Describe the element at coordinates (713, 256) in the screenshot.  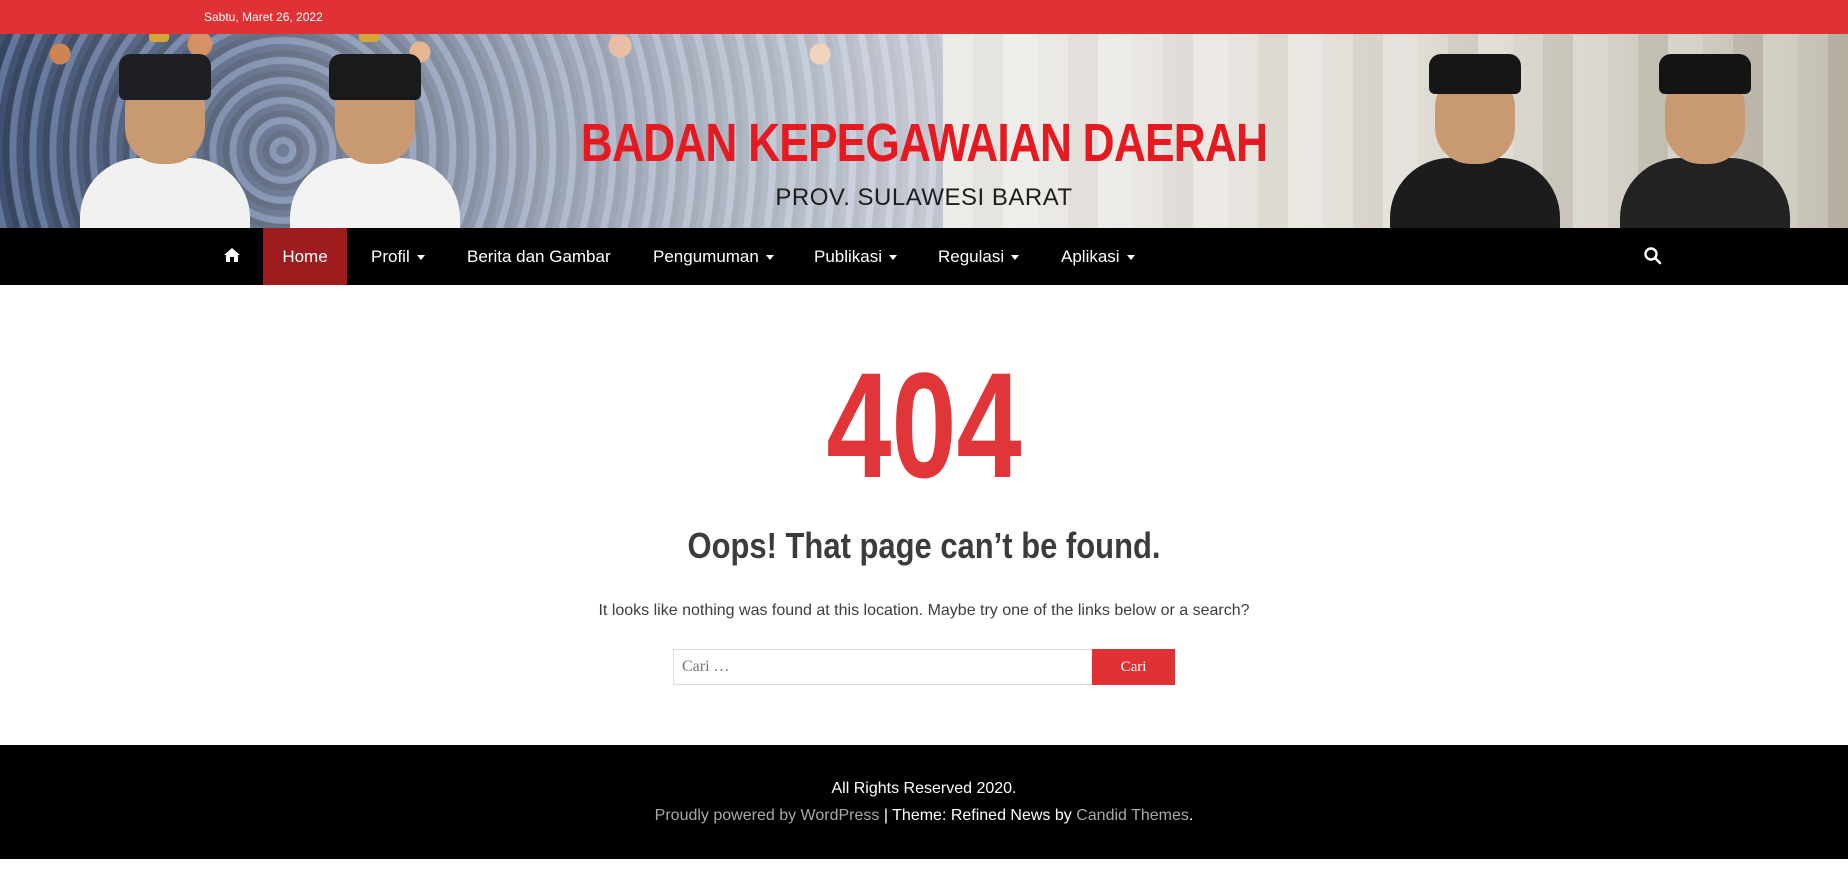
I see `nav-item-pengumuman: Pengumuman` at that location.